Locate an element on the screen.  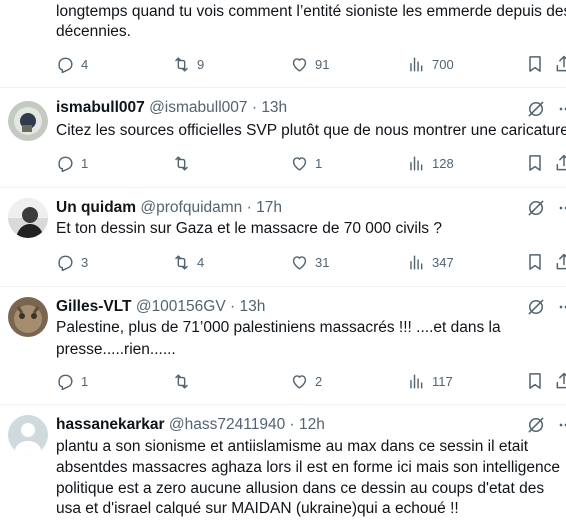
author-name: Un quidam is located at coordinates (96, 207).